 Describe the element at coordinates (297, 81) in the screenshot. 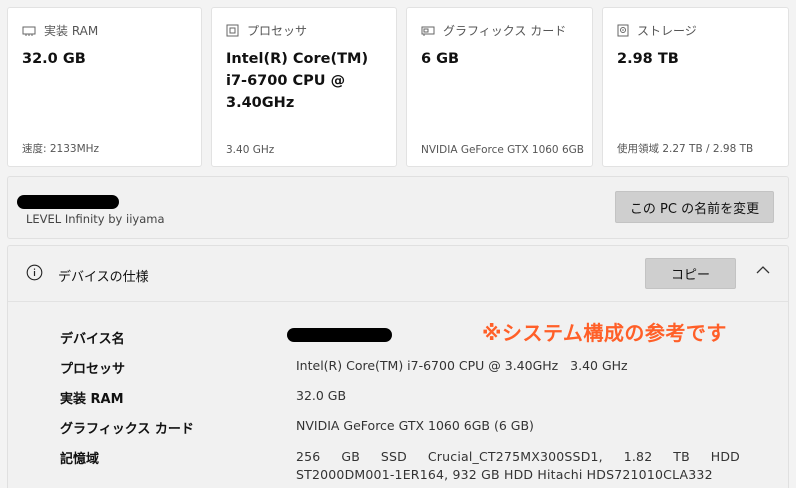

I see `card-value: Intel(R) Core(TM) i7-6700 CPU @ 3.40GHz` at that location.